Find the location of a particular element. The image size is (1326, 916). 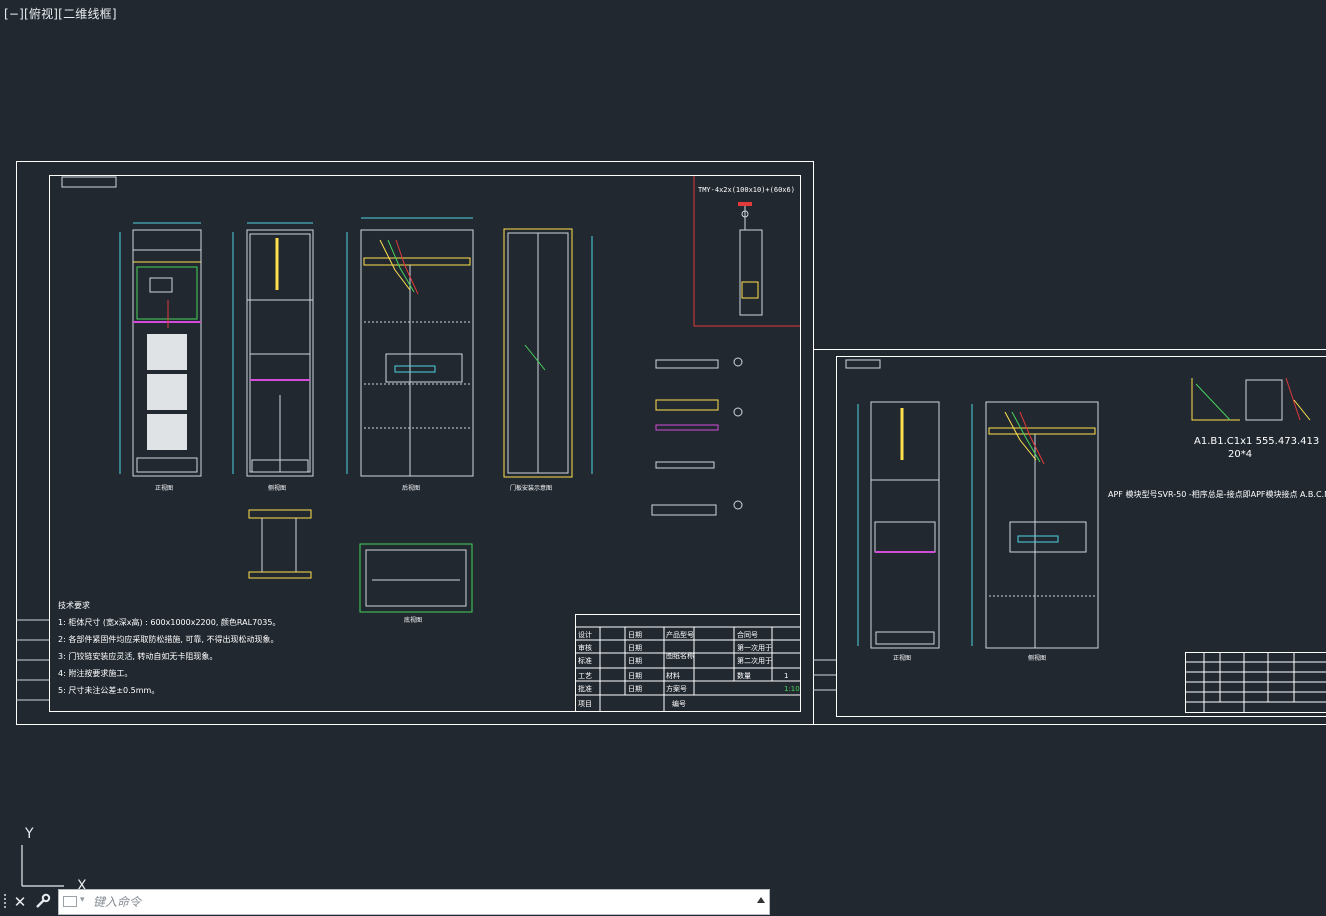

svg-text: 合同号 is located at coordinates (747, 634).